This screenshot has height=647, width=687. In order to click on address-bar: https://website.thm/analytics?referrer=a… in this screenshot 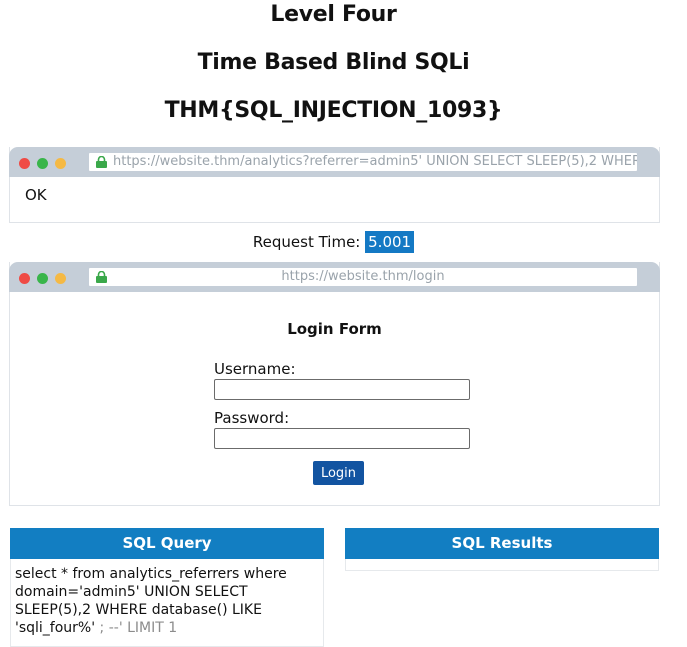, I will do `click(363, 162)`.